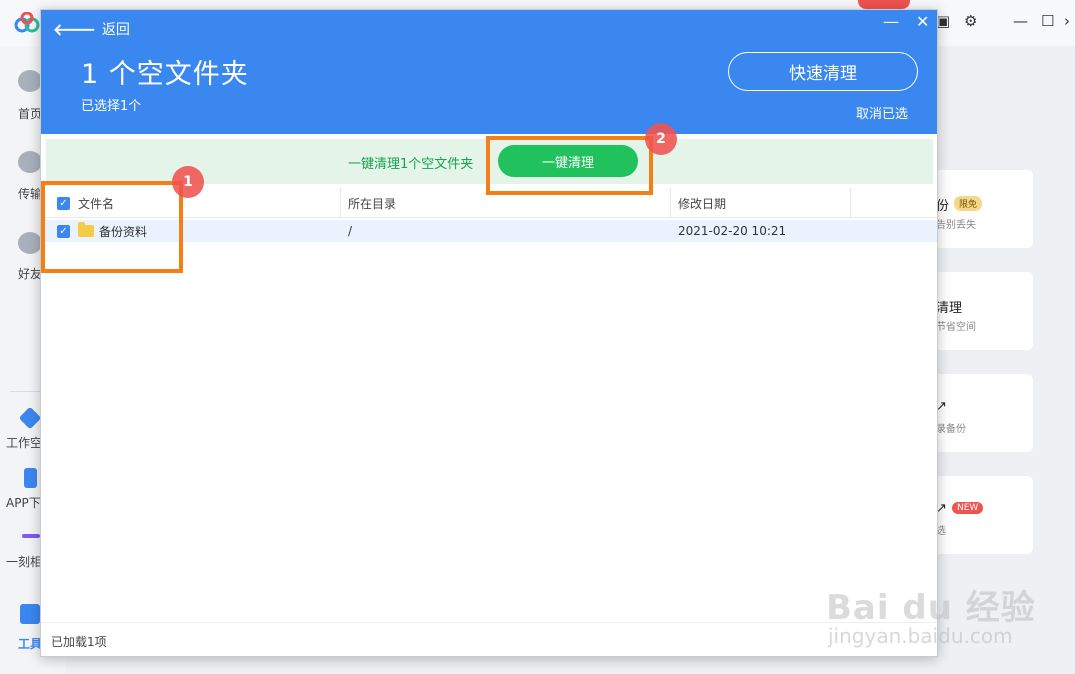 This screenshot has height=674, width=1075. Describe the element at coordinates (411, 164) in the screenshot. I see `clean-banner-message: 一键清理1个空文件夹` at that location.